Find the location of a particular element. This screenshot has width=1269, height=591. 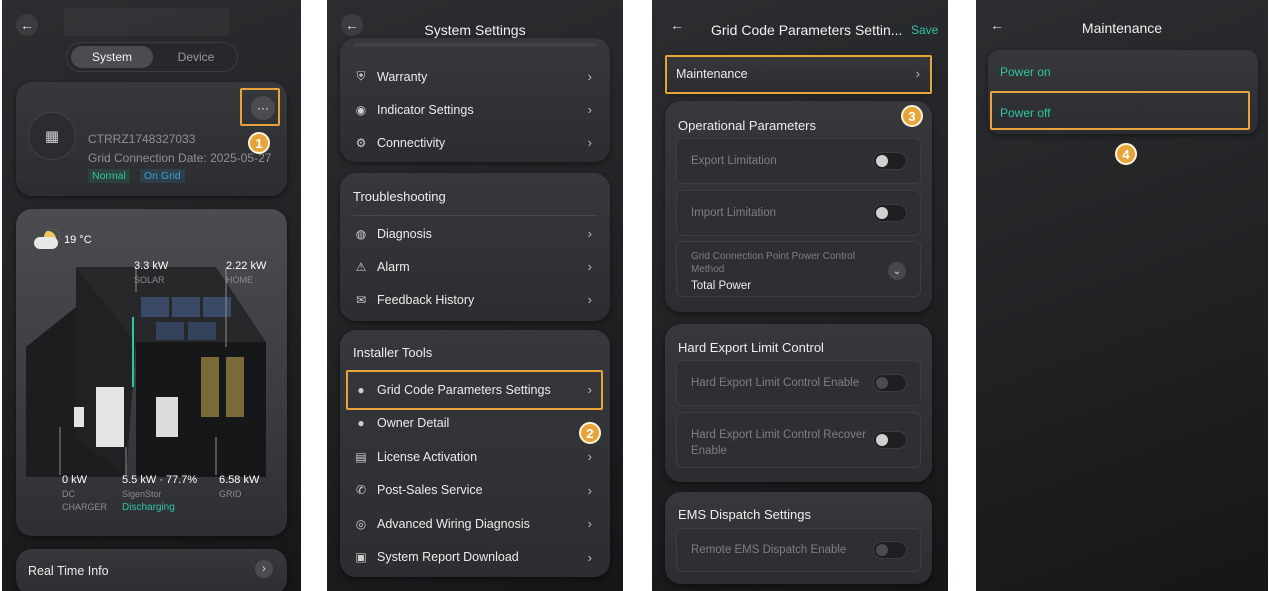

real-time-info-label: Real Time Info is located at coordinates (68, 571).